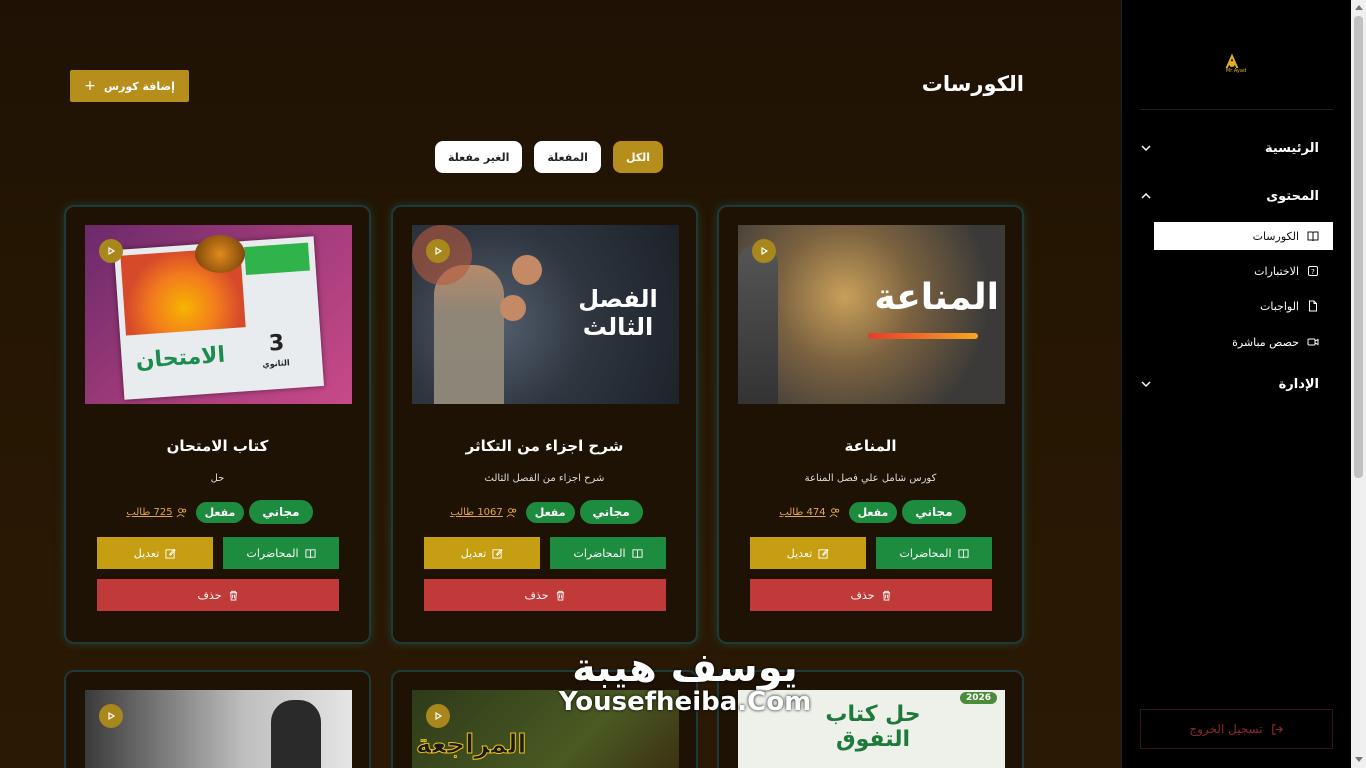  I want to click on sidebar-item-admin: الإدارة, so click(1229, 384).